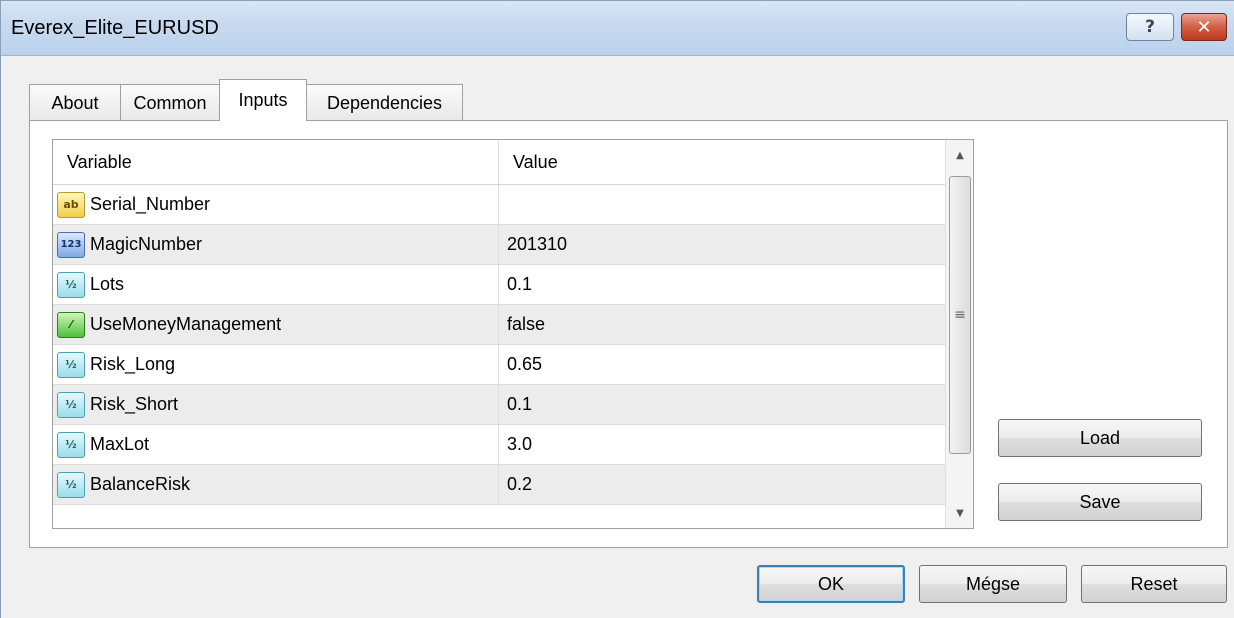 This screenshot has height=618, width=1234. Describe the element at coordinates (186, 324) in the screenshot. I see `variable-name: UseMoneyManagement` at that location.